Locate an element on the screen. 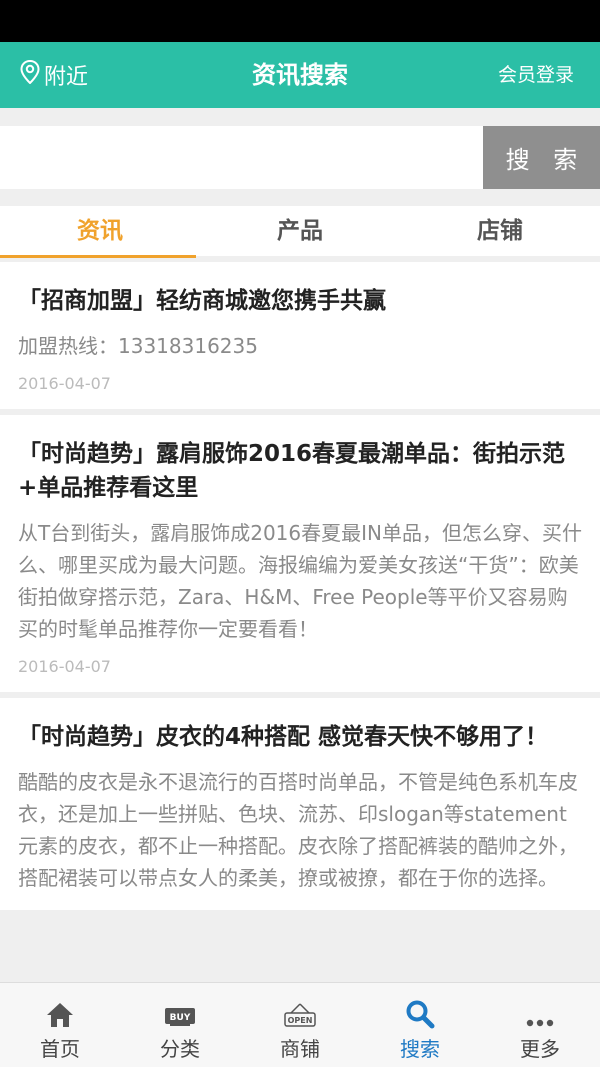 This screenshot has height=1067, width=600. nav-shops-label: 商铺 is located at coordinates (300, 1049).